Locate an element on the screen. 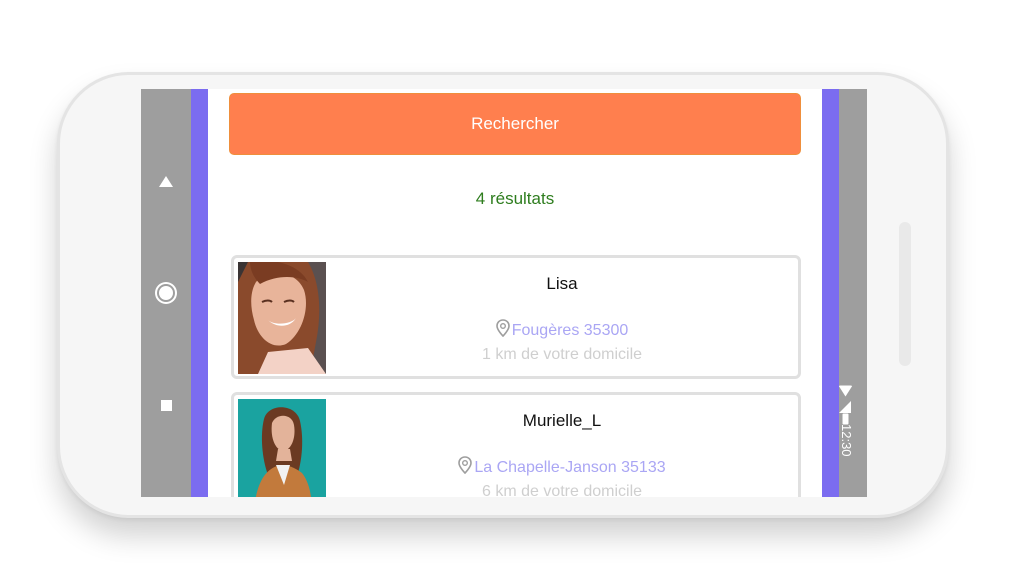 Image resolution: width=1016 pixels, height=583 pixels. phone-side-button is located at coordinates (905, 294).